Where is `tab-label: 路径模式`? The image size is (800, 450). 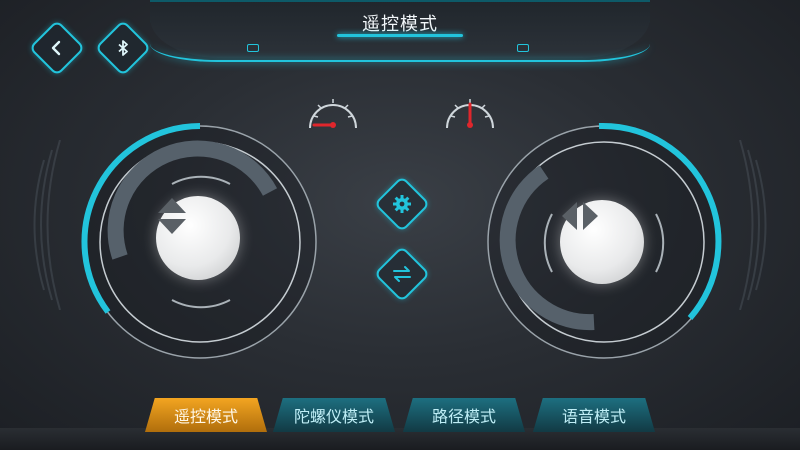 tab-label: 路径模式 is located at coordinates (463, 416).